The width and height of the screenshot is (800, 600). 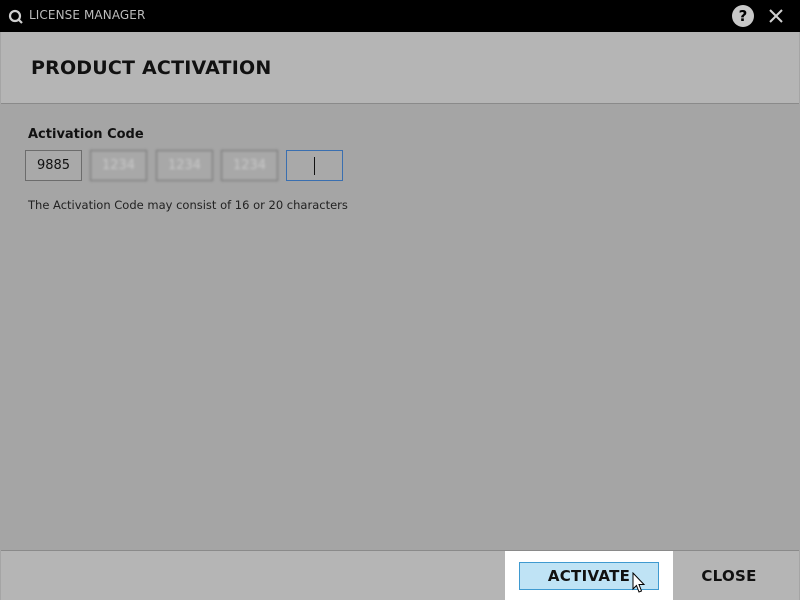 What do you see at coordinates (400, 575) in the screenshot?
I see `dialog-footer: ACTIVATE CLOSE` at bounding box center [400, 575].